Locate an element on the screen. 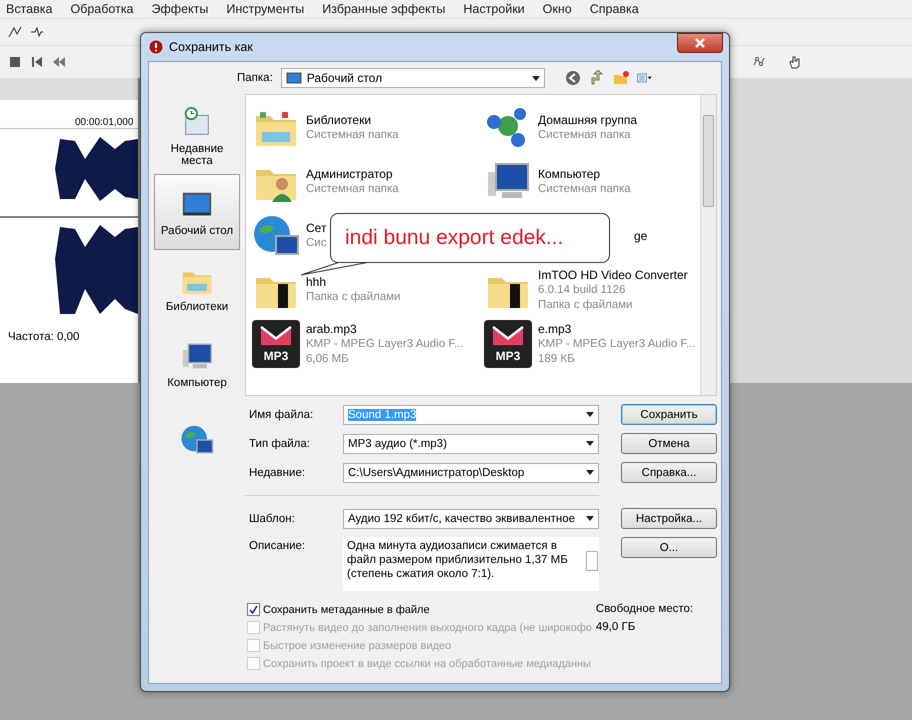  menu-item: Окно is located at coordinates (557, 9).